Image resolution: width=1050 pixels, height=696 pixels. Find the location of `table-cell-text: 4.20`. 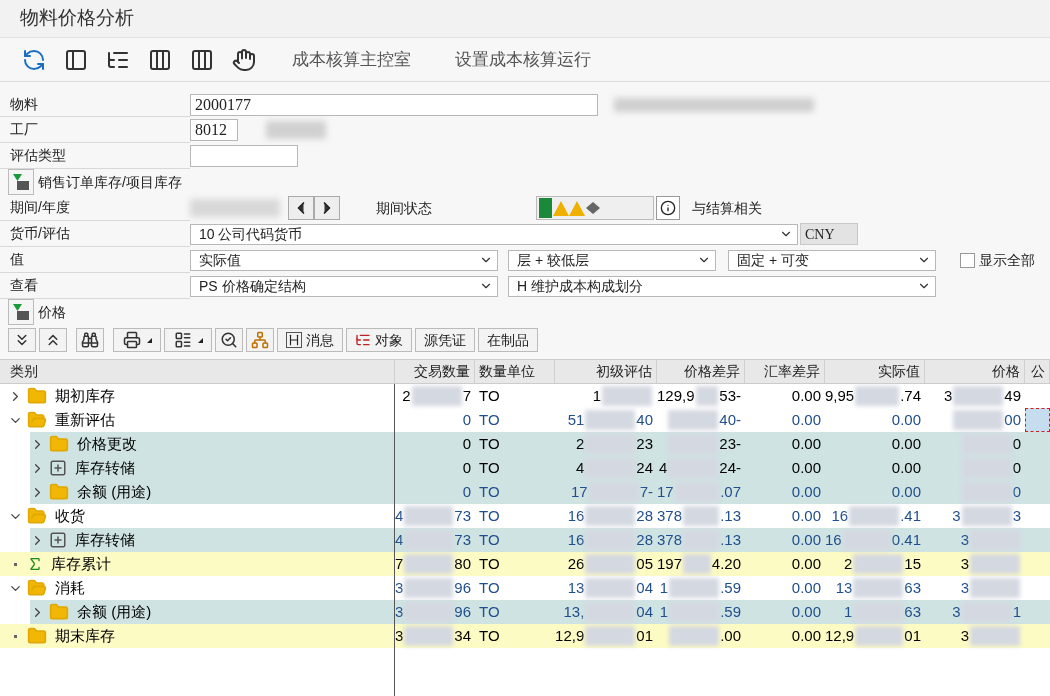

table-cell-text: 4.20 is located at coordinates (726, 563).